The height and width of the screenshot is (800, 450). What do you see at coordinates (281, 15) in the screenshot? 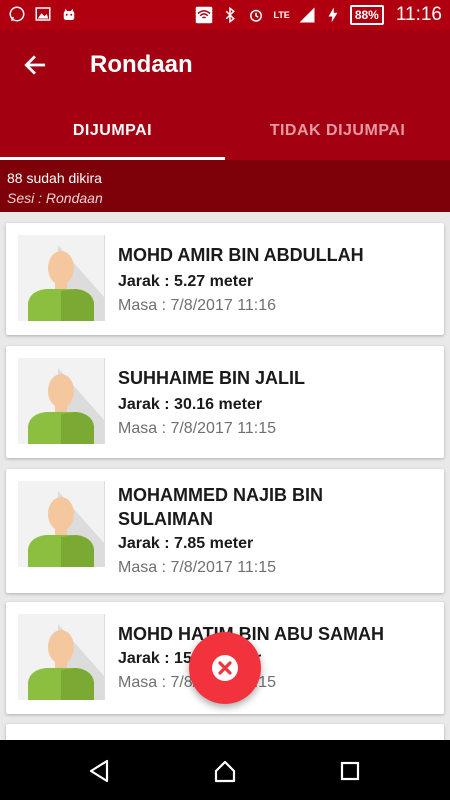
I see `network-label: LTE` at bounding box center [281, 15].